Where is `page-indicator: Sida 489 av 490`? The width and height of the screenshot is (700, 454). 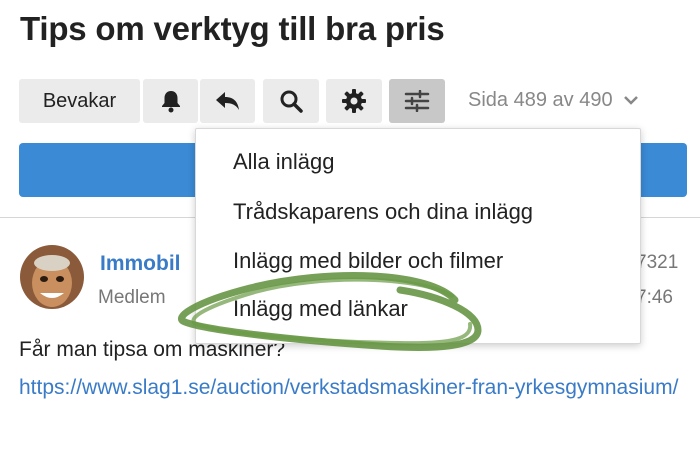 page-indicator: Sida 489 av 490 is located at coordinates (540, 100).